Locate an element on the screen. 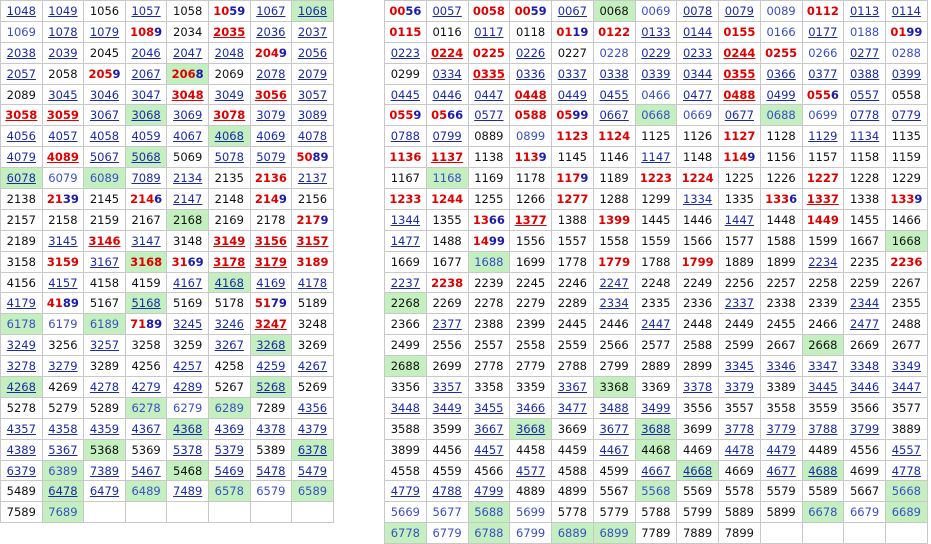 The height and width of the screenshot is (544, 931). table-cell: 0056 is located at coordinates (405, 11).